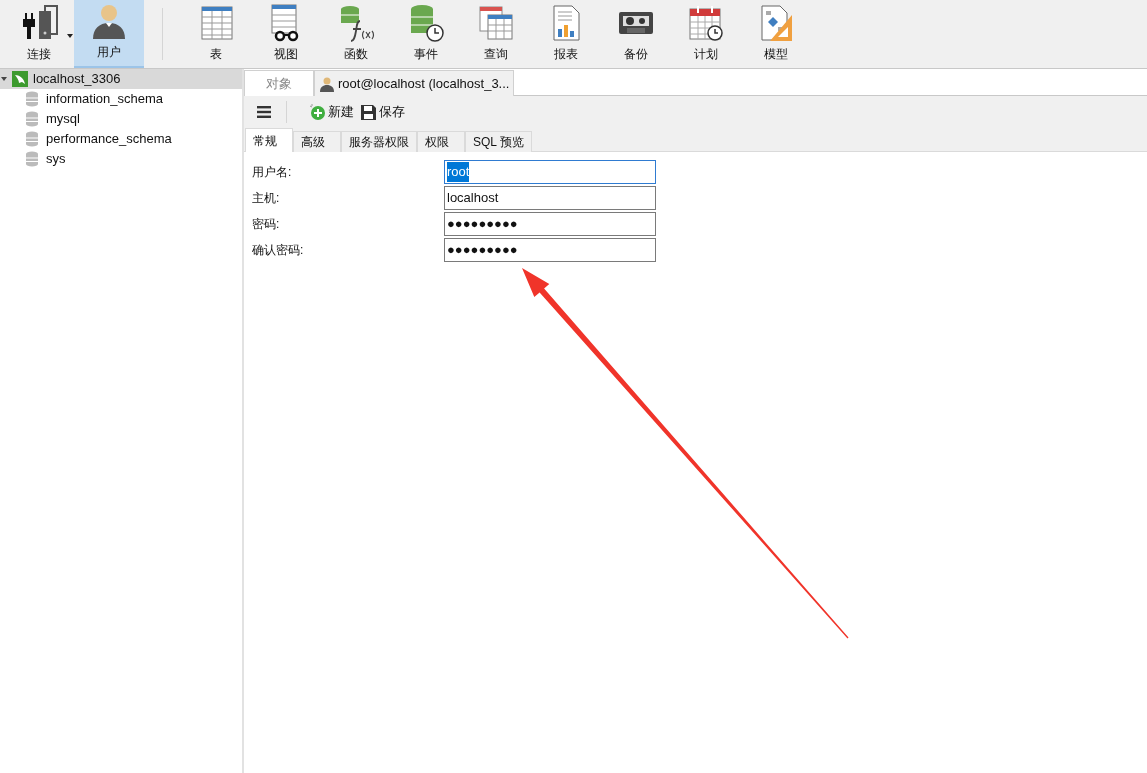 The width and height of the screenshot is (1147, 773). I want to click on dropdown-caret-icon, so click(70, 36).